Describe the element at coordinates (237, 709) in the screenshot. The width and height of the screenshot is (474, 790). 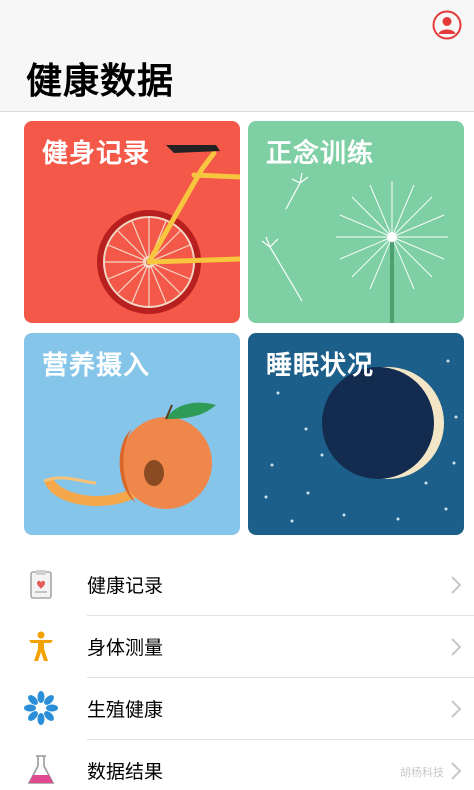
I see `list-item-reproductive-health: 生殖健康` at that location.